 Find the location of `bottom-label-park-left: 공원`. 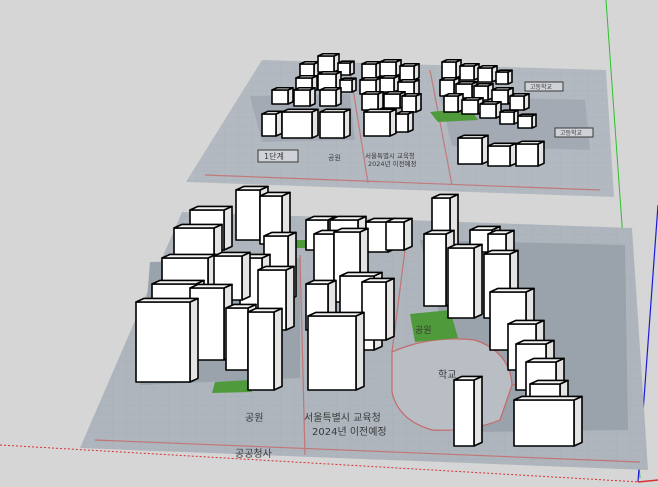

bottom-label-park-left: 공원 is located at coordinates (254, 418).